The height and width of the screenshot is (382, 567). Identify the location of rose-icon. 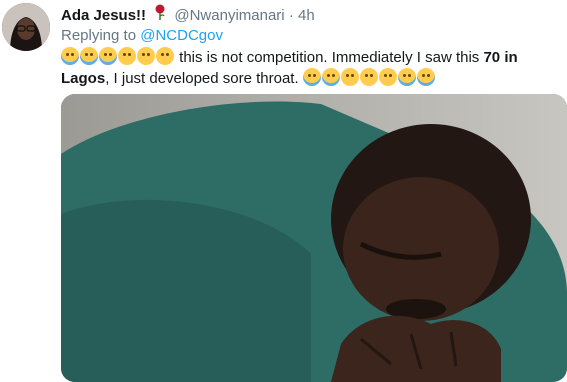
(160, 14).